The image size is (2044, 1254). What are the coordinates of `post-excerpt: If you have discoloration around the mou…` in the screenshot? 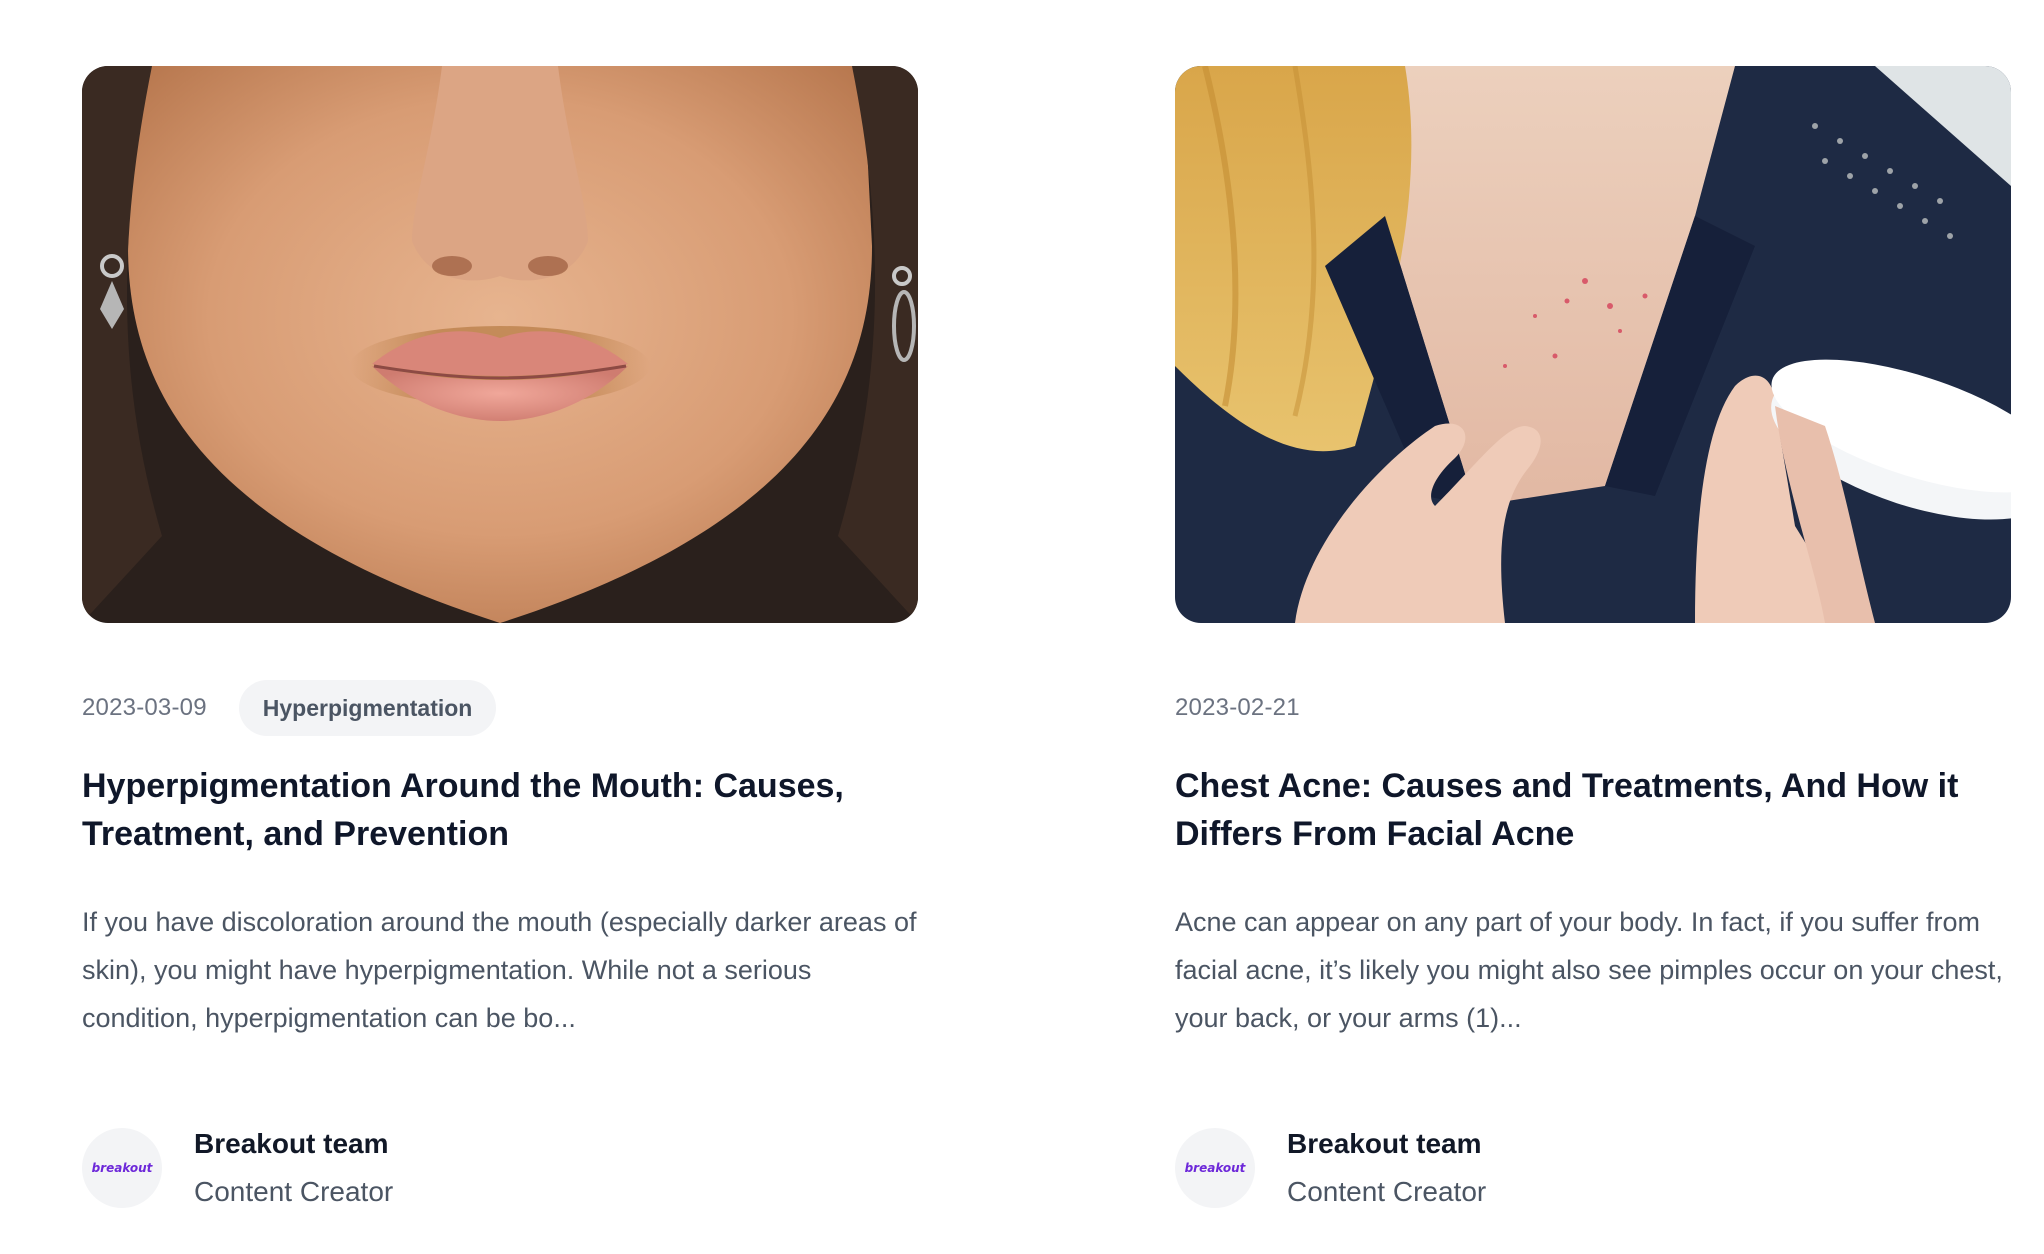 It's located at (499, 970).